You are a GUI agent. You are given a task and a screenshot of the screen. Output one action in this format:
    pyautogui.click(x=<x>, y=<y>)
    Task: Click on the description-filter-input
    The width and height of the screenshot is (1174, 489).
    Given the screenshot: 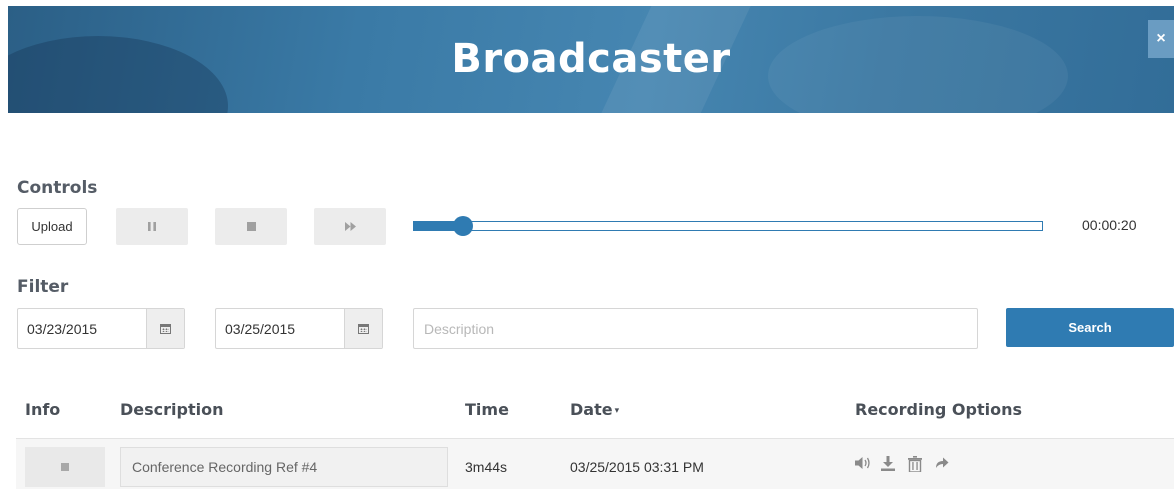 What is the action you would take?
    pyautogui.click(x=695, y=328)
    